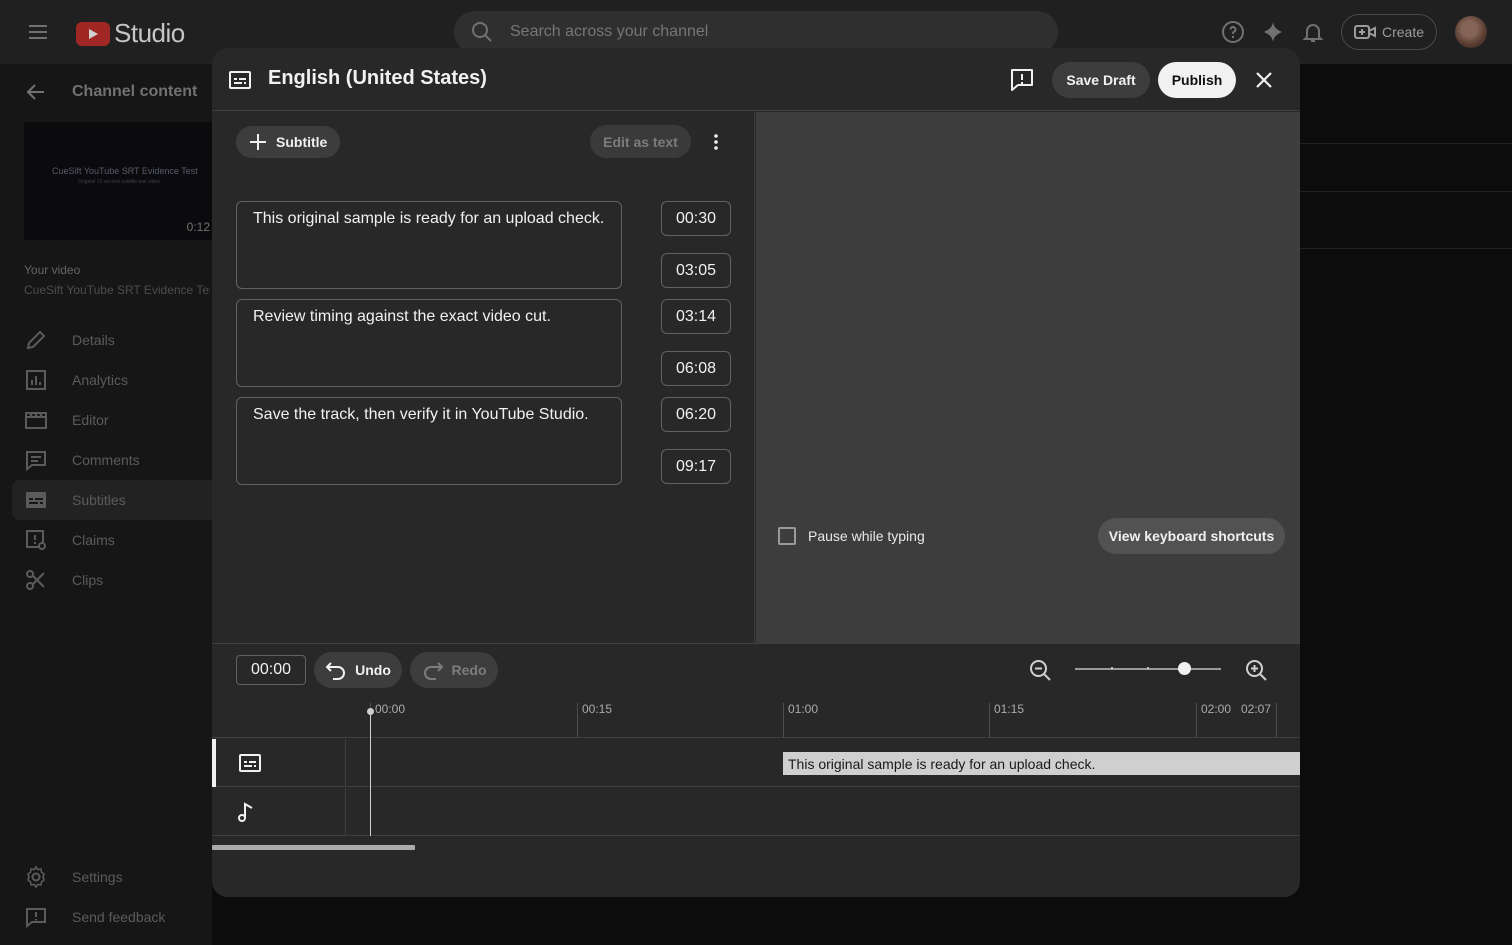 The width and height of the screenshot is (1512, 945). I want to click on pause-while-typing-checkbox, so click(787, 536).